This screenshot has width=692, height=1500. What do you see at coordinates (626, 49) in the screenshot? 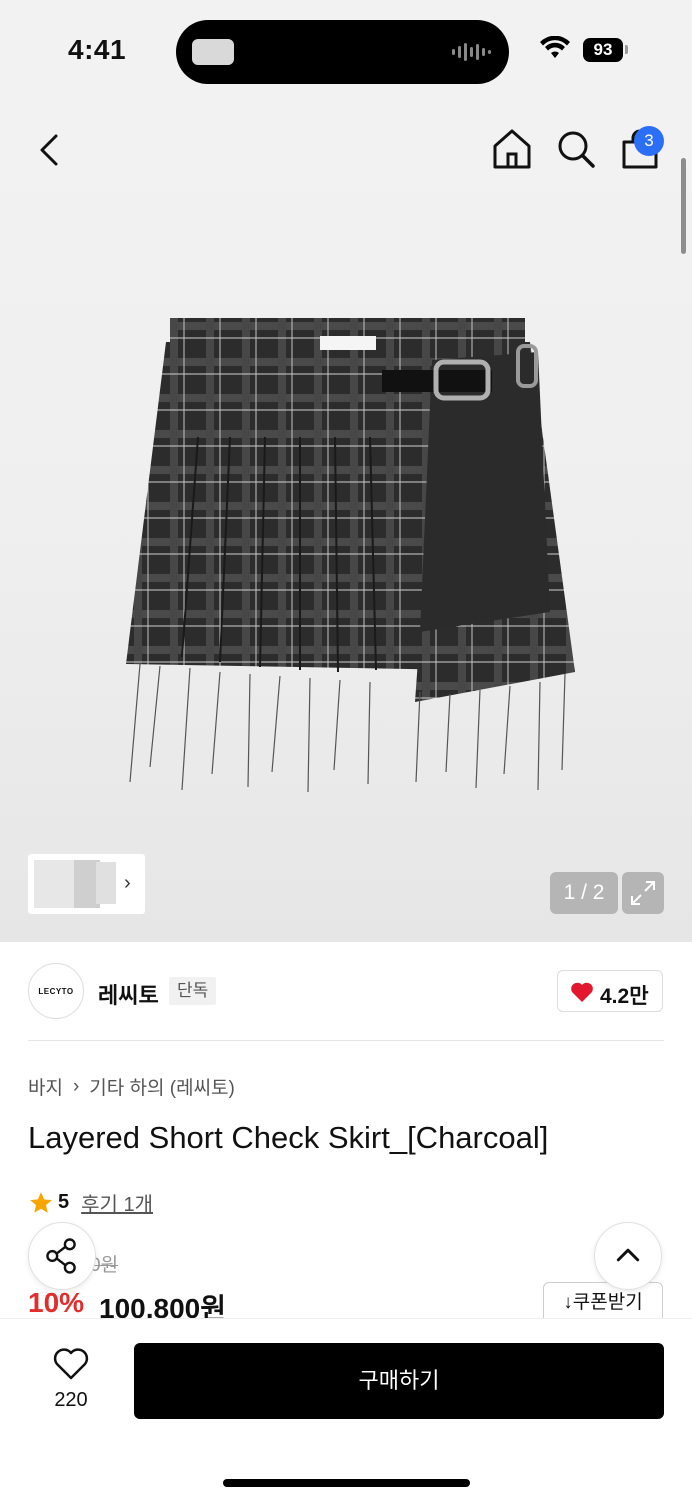
I see `battery-cap` at bounding box center [626, 49].